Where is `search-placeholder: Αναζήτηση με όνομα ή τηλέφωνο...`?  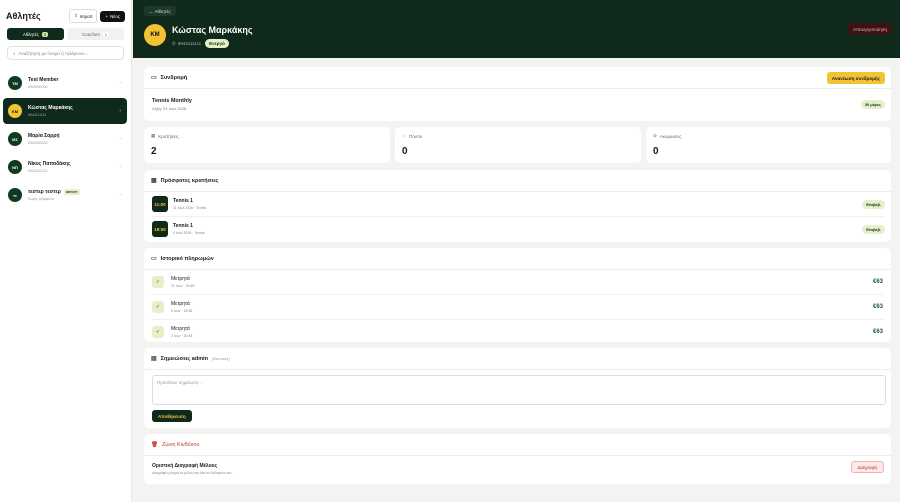 search-placeholder: Αναζήτηση με όνομα ή τηλέφωνο... is located at coordinates (53, 53).